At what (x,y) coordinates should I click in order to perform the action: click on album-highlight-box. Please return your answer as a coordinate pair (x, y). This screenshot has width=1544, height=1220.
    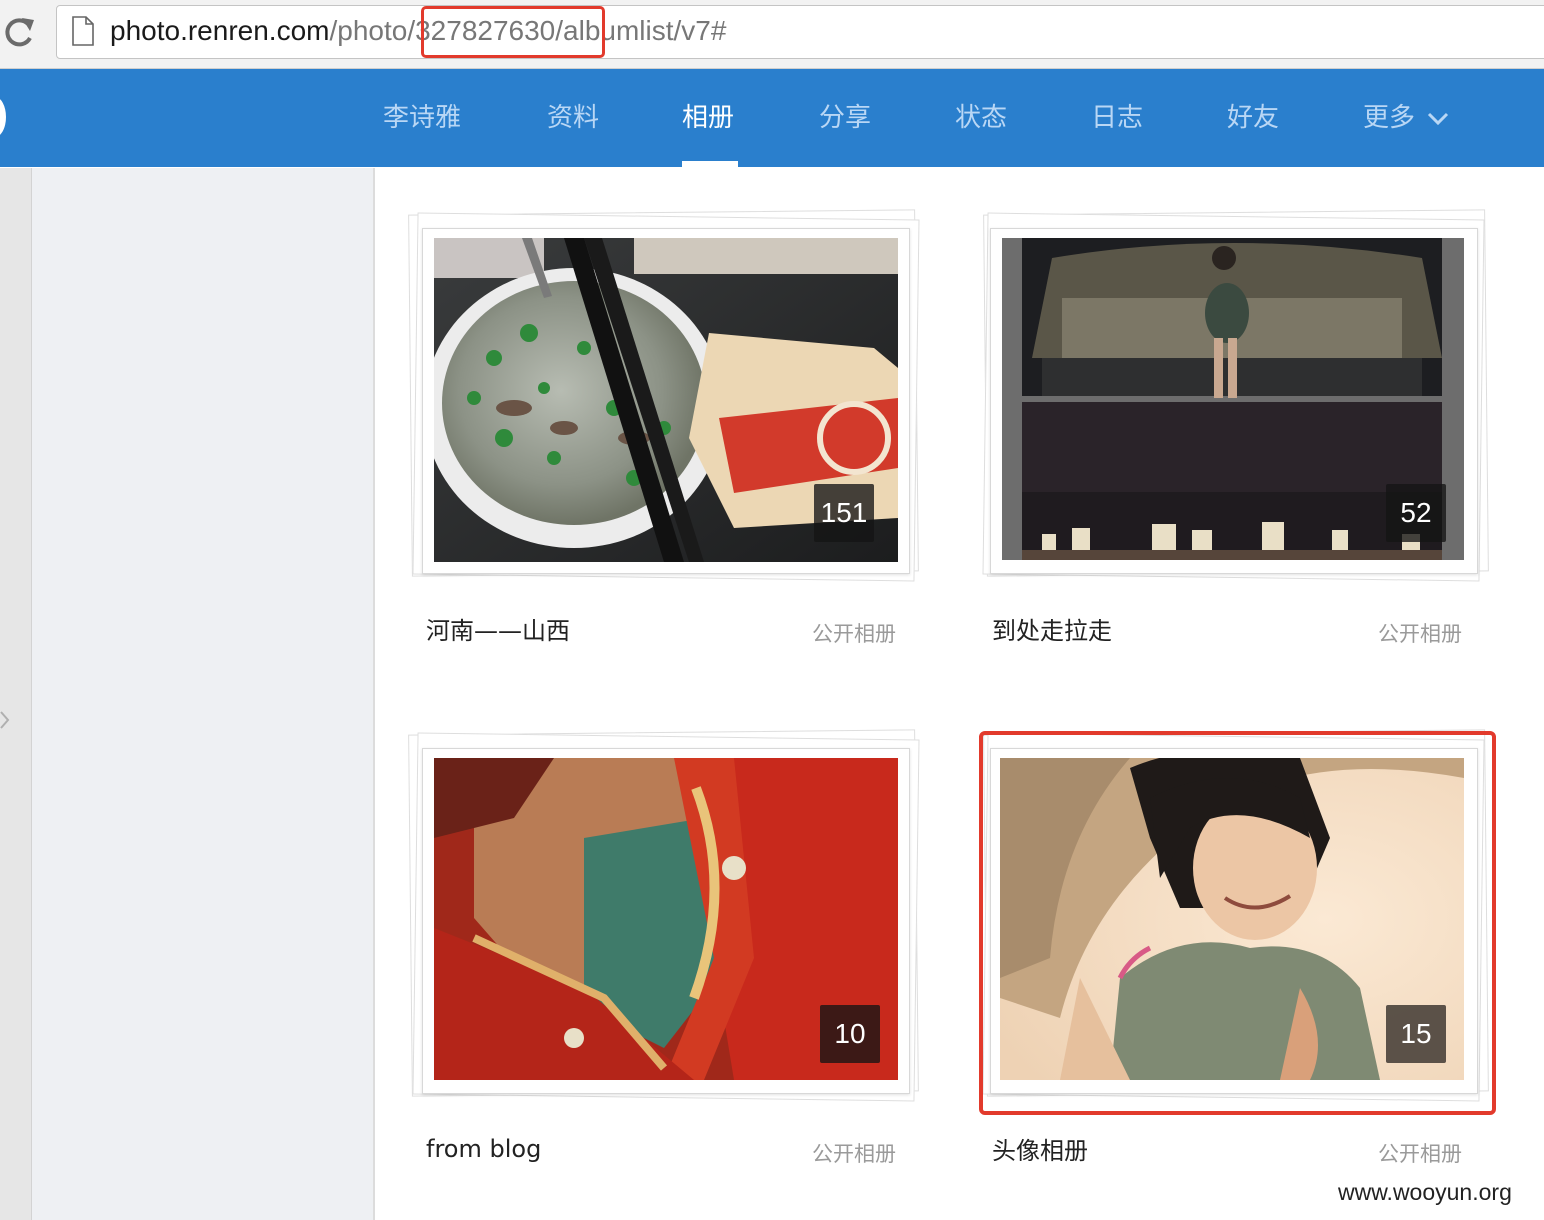
    Looking at the image, I should click on (1237, 923).